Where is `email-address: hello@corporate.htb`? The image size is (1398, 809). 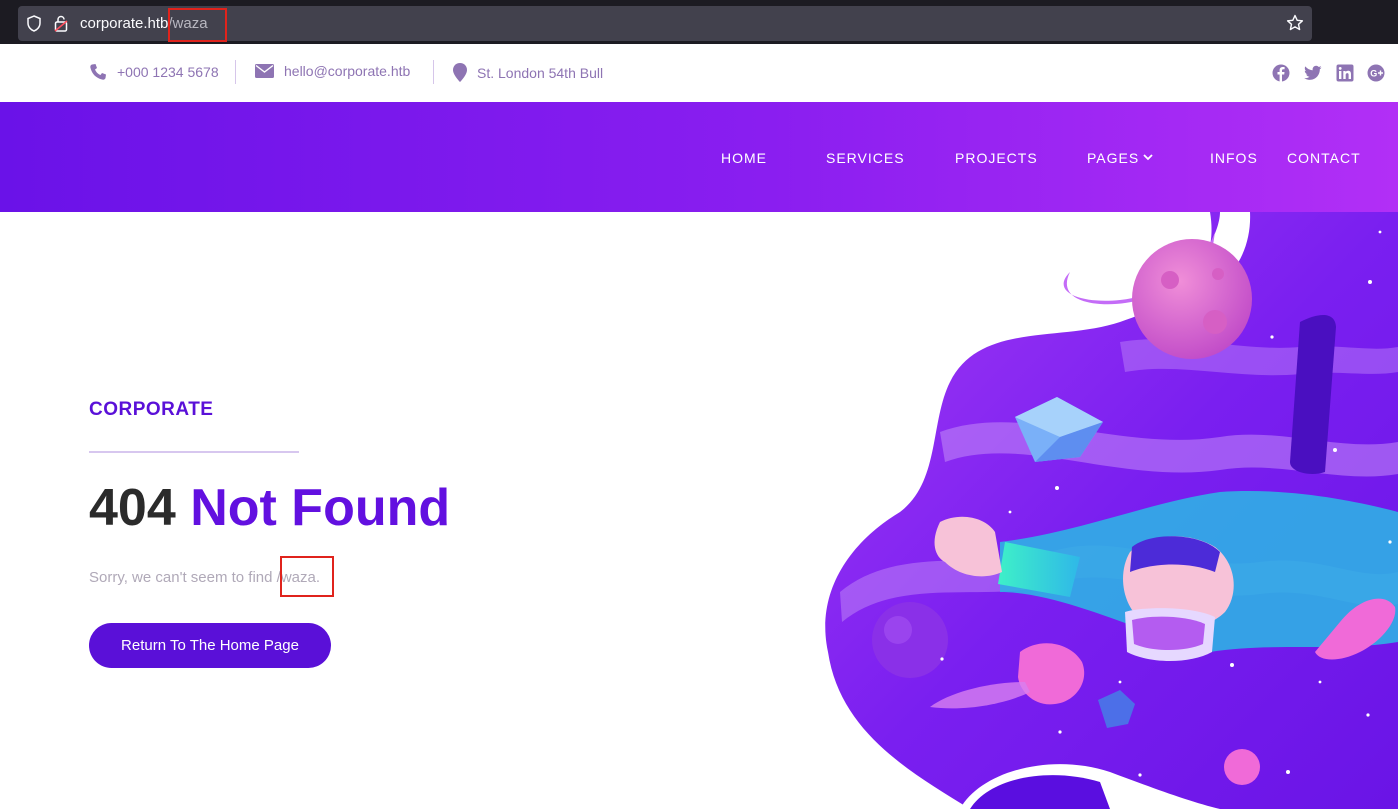
email-address: hello@corporate.htb is located at coordinates (347, 71).